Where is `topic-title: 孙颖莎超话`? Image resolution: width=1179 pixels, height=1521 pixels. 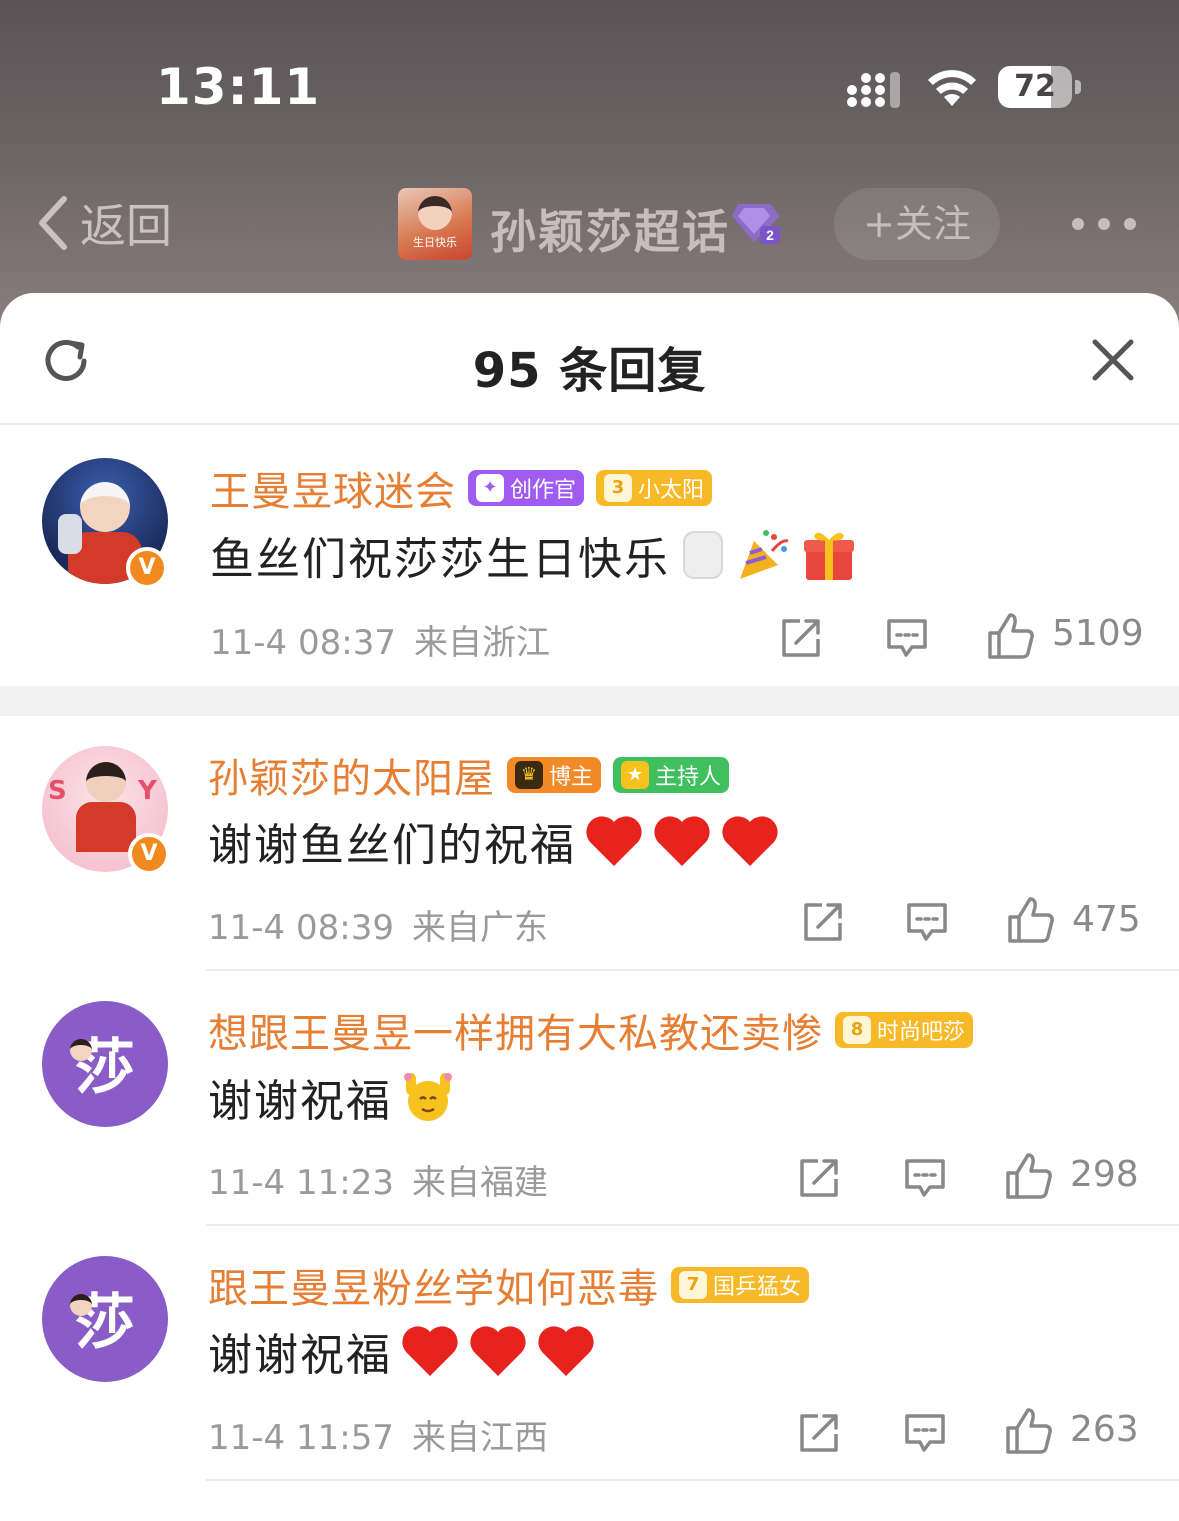 topic-title: 孙颖莎超话 is located at coordinates (610, 229).